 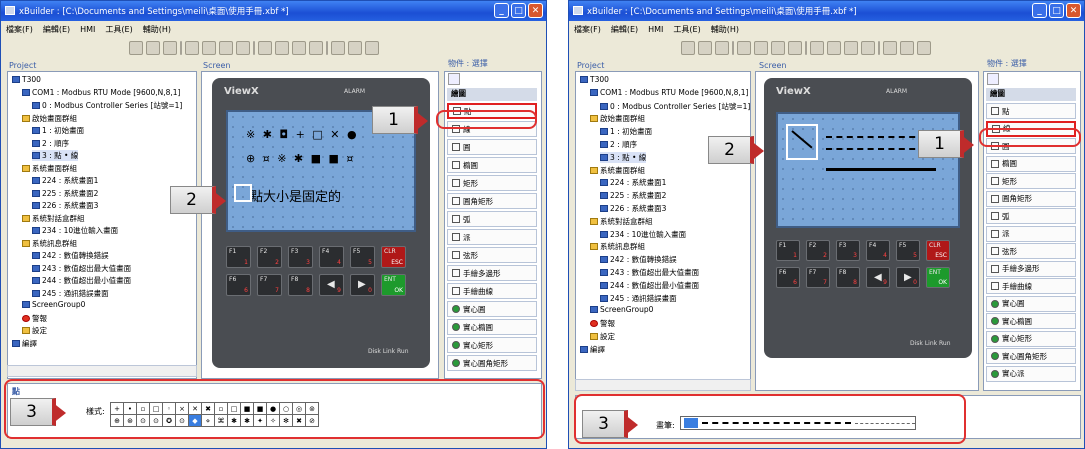 I want to click on function-key: F5 5, so click(x=362, y=257).